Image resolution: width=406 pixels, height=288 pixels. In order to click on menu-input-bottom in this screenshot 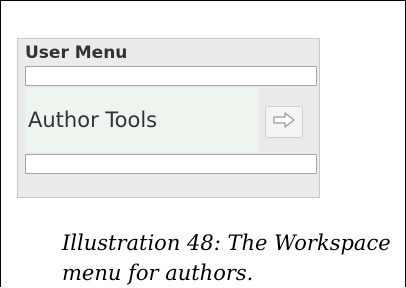, I will do `click(171, 164)`.